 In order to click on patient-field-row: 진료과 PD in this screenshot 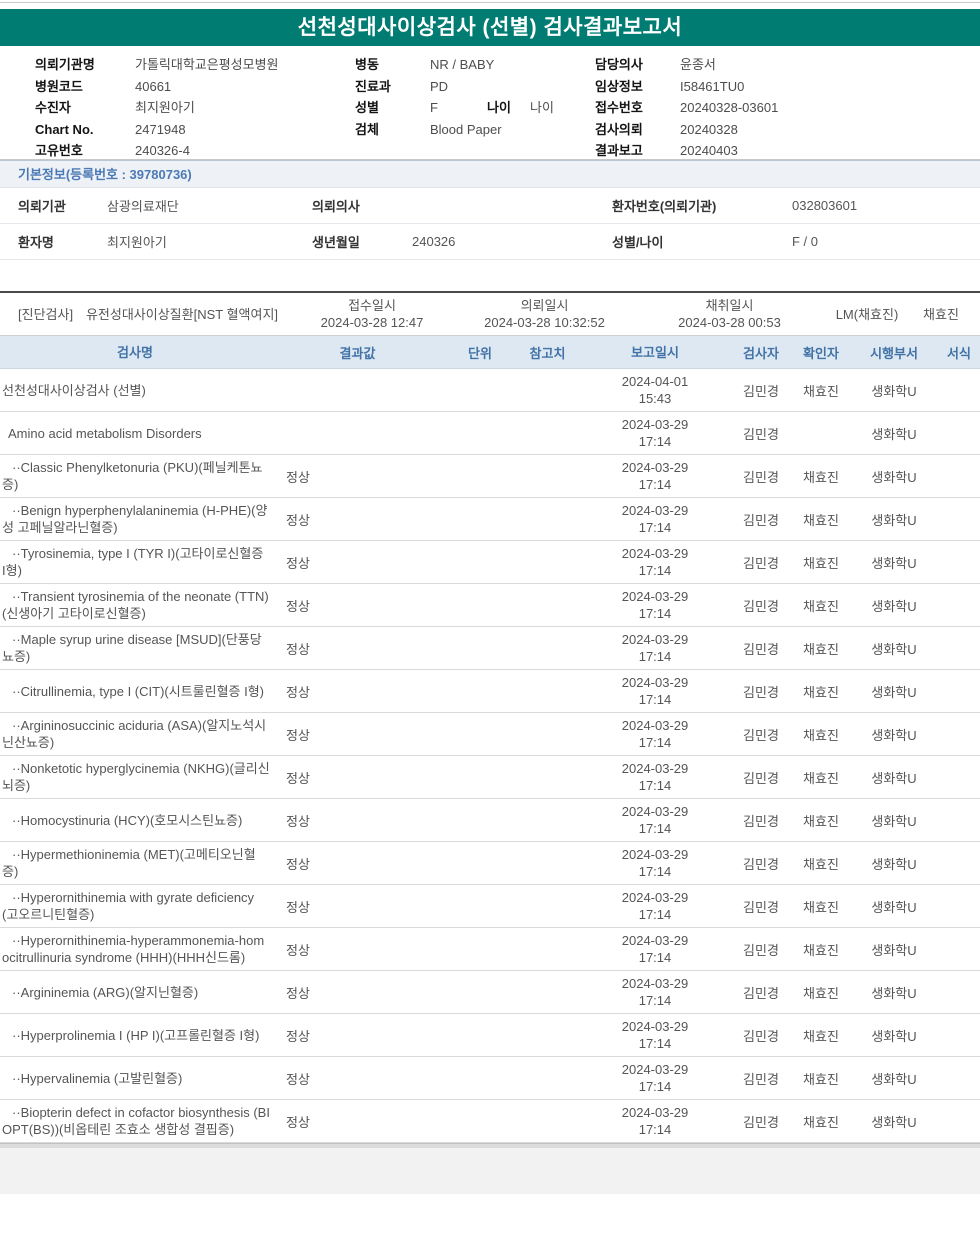, I will do `click(454, 87)`.